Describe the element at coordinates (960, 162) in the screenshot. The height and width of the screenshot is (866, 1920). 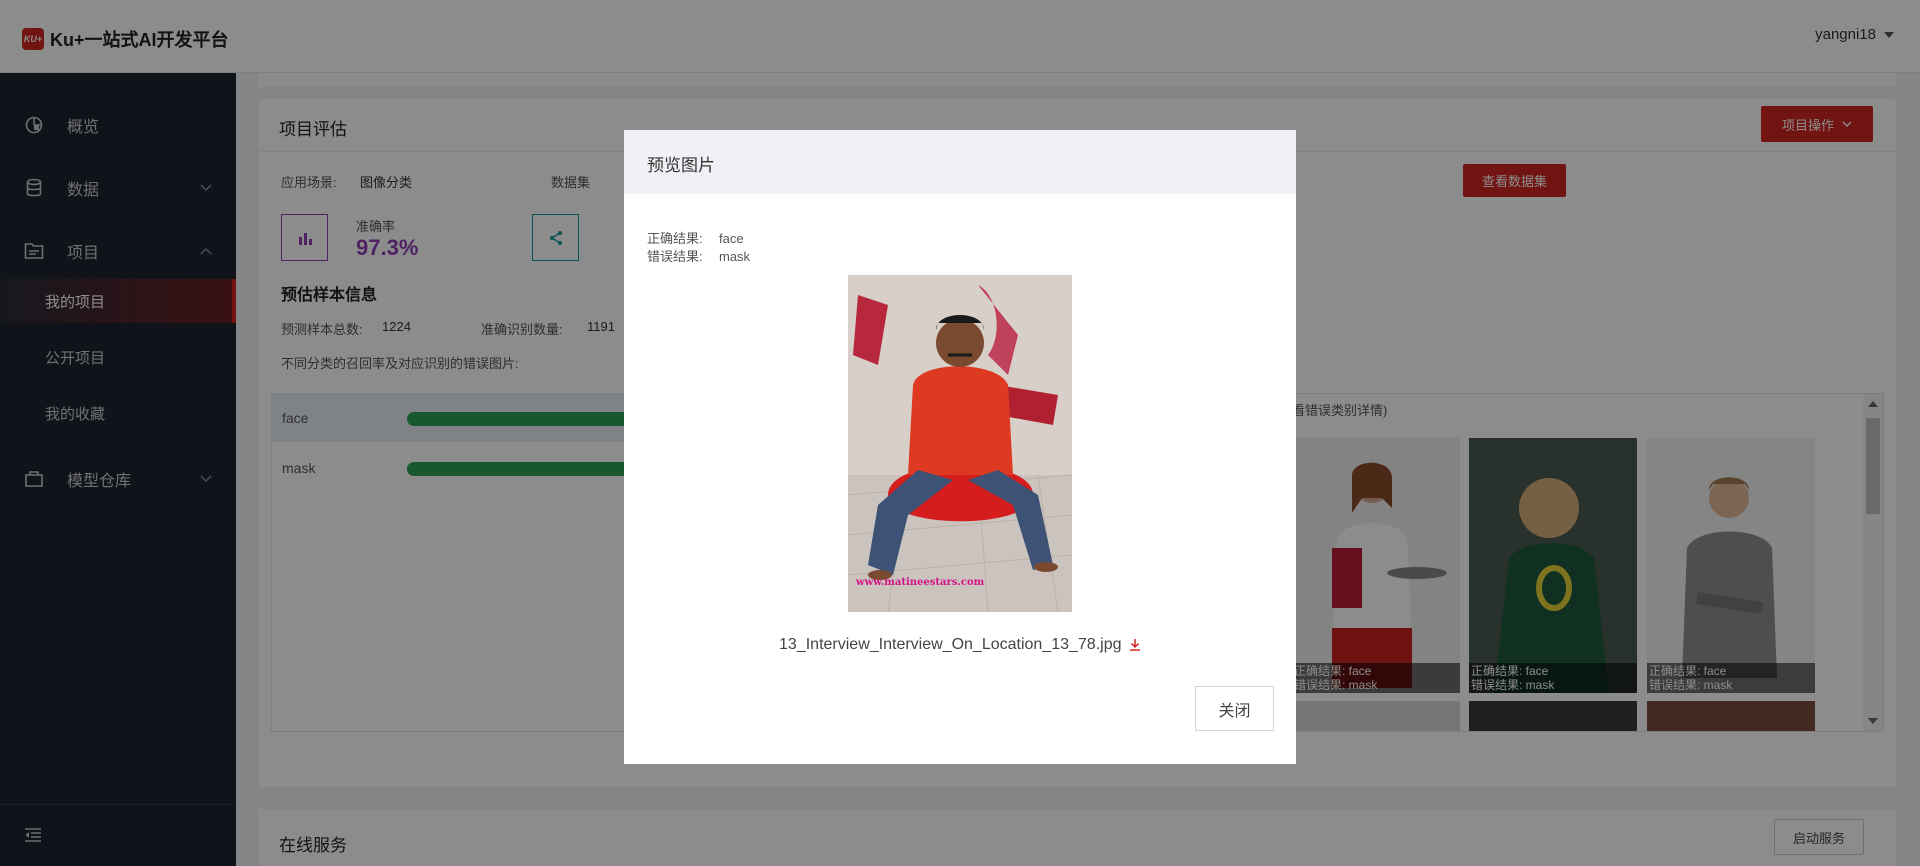
I see `dialog-header: 预览图片` at that location.